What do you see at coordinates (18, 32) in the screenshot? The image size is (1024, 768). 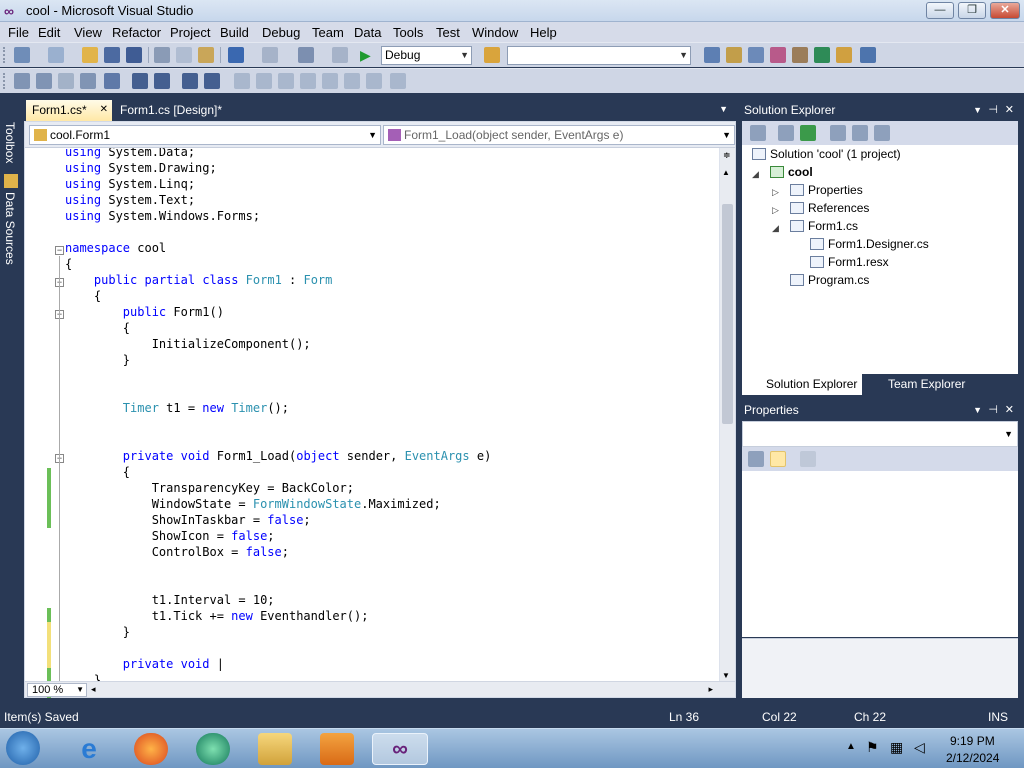 I see `menu-file: File` at bounding box center [18, 32].